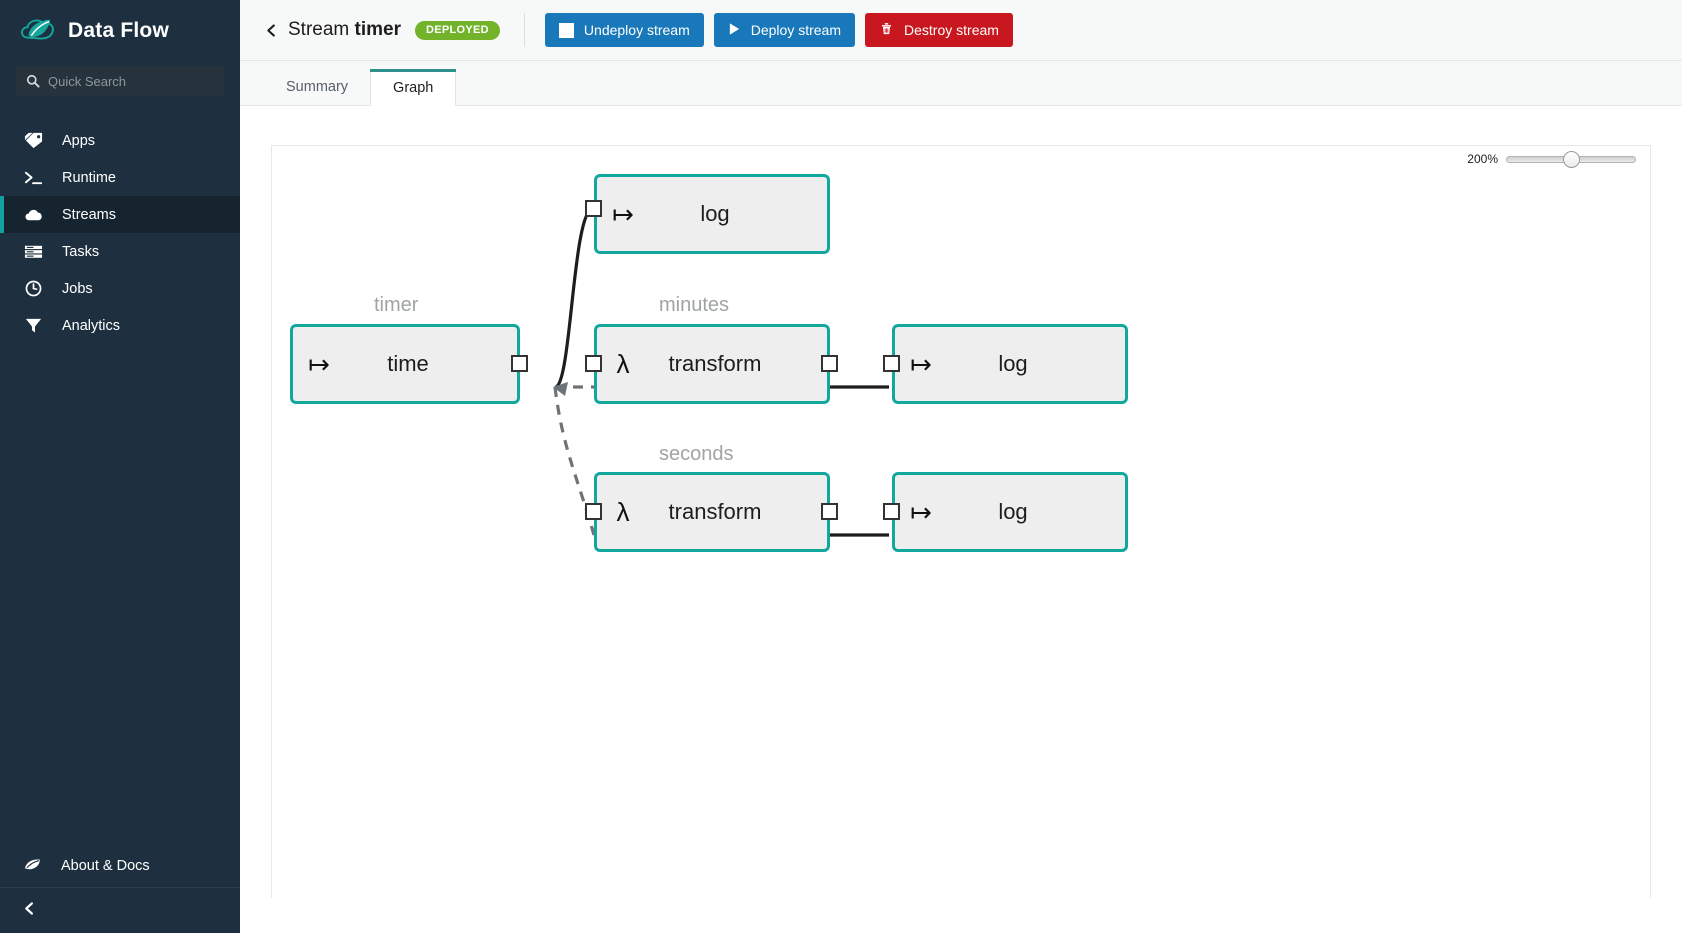  I want to click on search-input, so click(131, 81).